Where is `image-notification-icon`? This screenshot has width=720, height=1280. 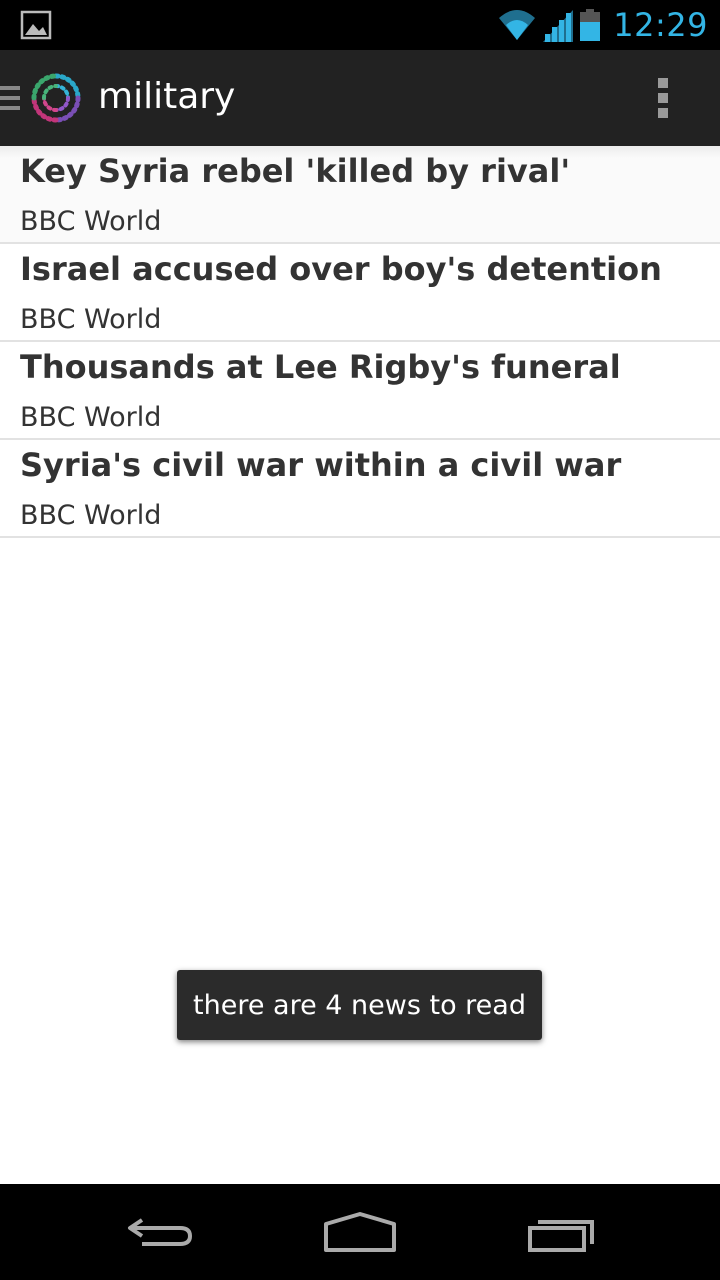
image-notification-icon is located at coordinates (36, 25).